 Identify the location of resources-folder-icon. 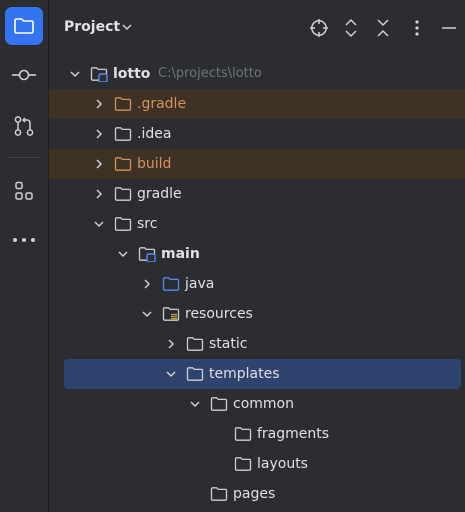
(171, 314).